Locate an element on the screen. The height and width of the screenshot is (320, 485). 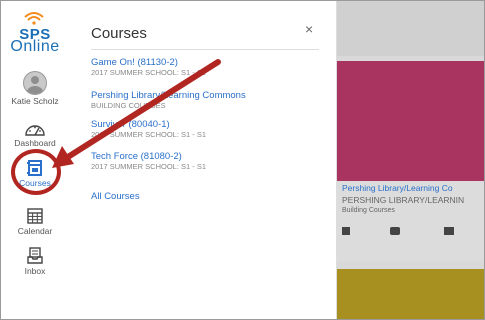
nav-inbox: Inbox is located at coordinates (35, 261).